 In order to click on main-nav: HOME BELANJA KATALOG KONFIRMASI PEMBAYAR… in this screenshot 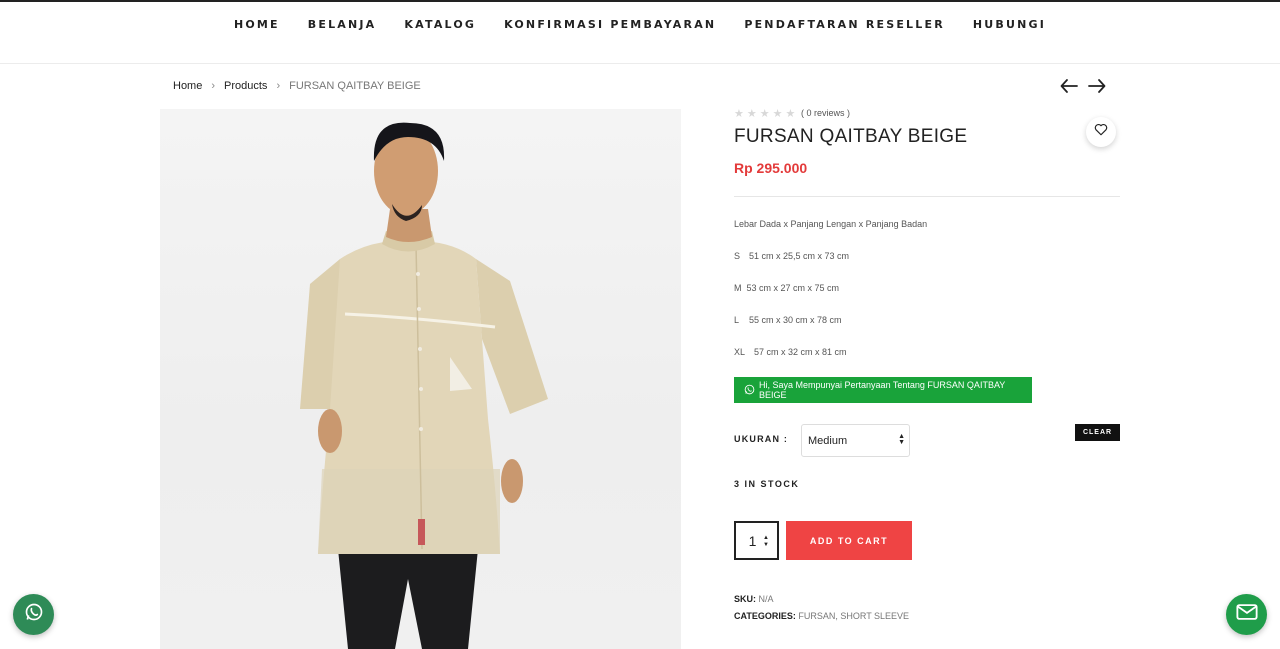, I will do `click(640, 33)`.